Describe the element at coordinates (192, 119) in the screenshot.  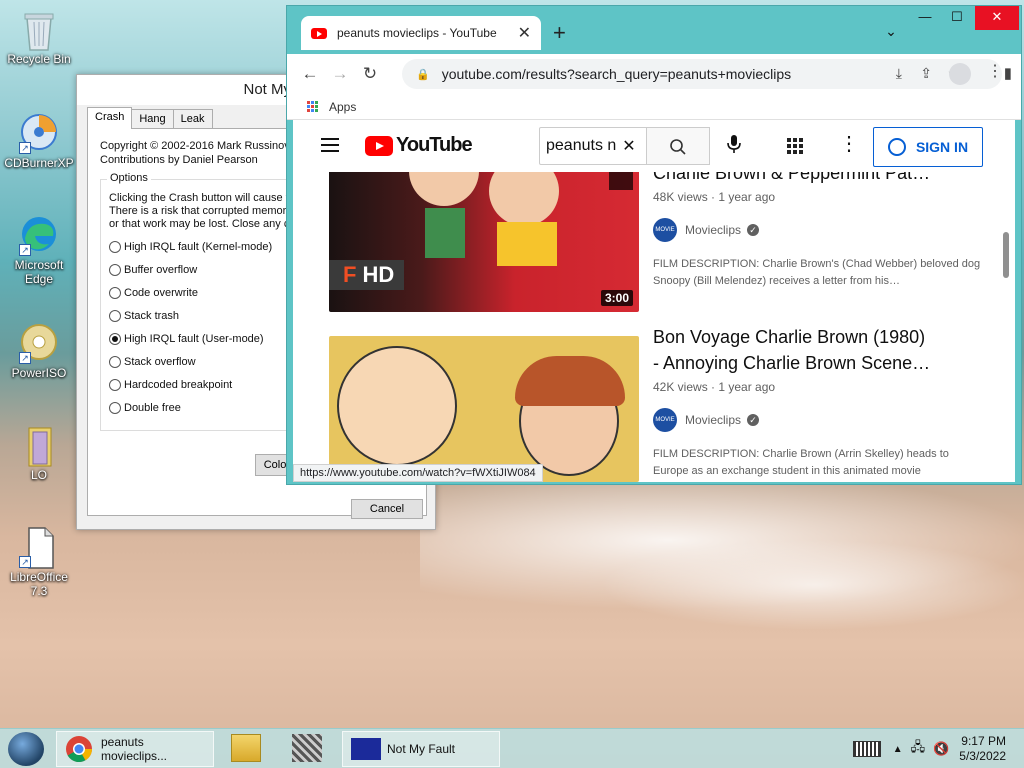
I see `tab-leak: Leak` at that location.